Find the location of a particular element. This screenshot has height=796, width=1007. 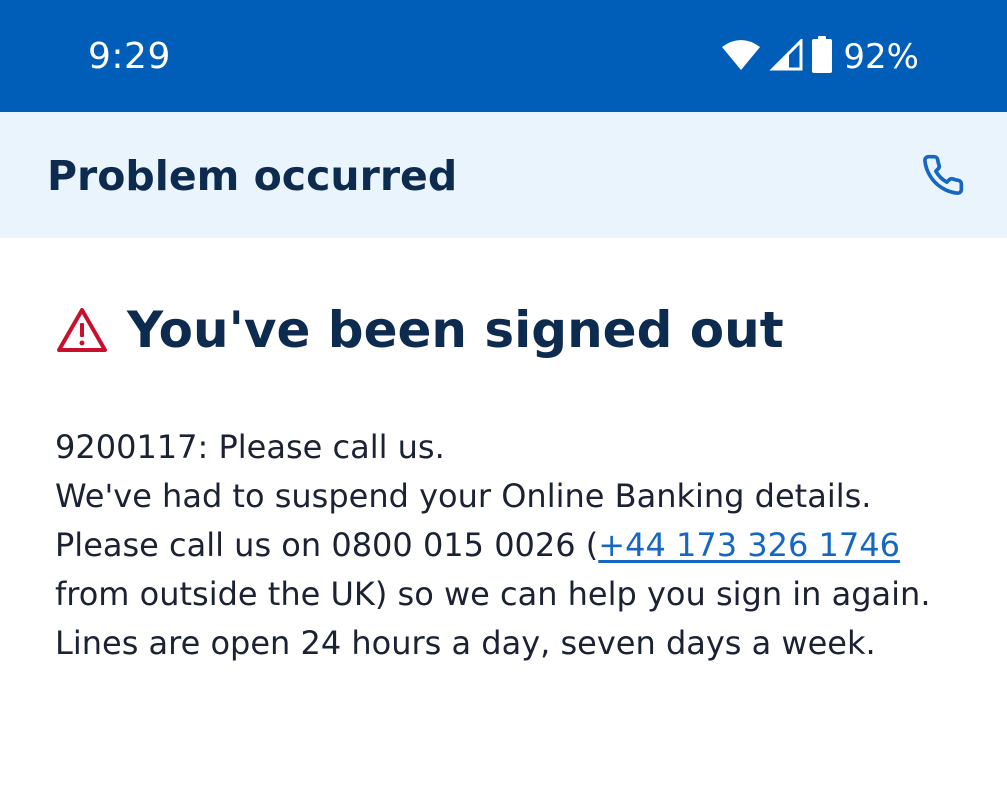

status-bar: 9:29 92% is located at coordinates (503, 56).